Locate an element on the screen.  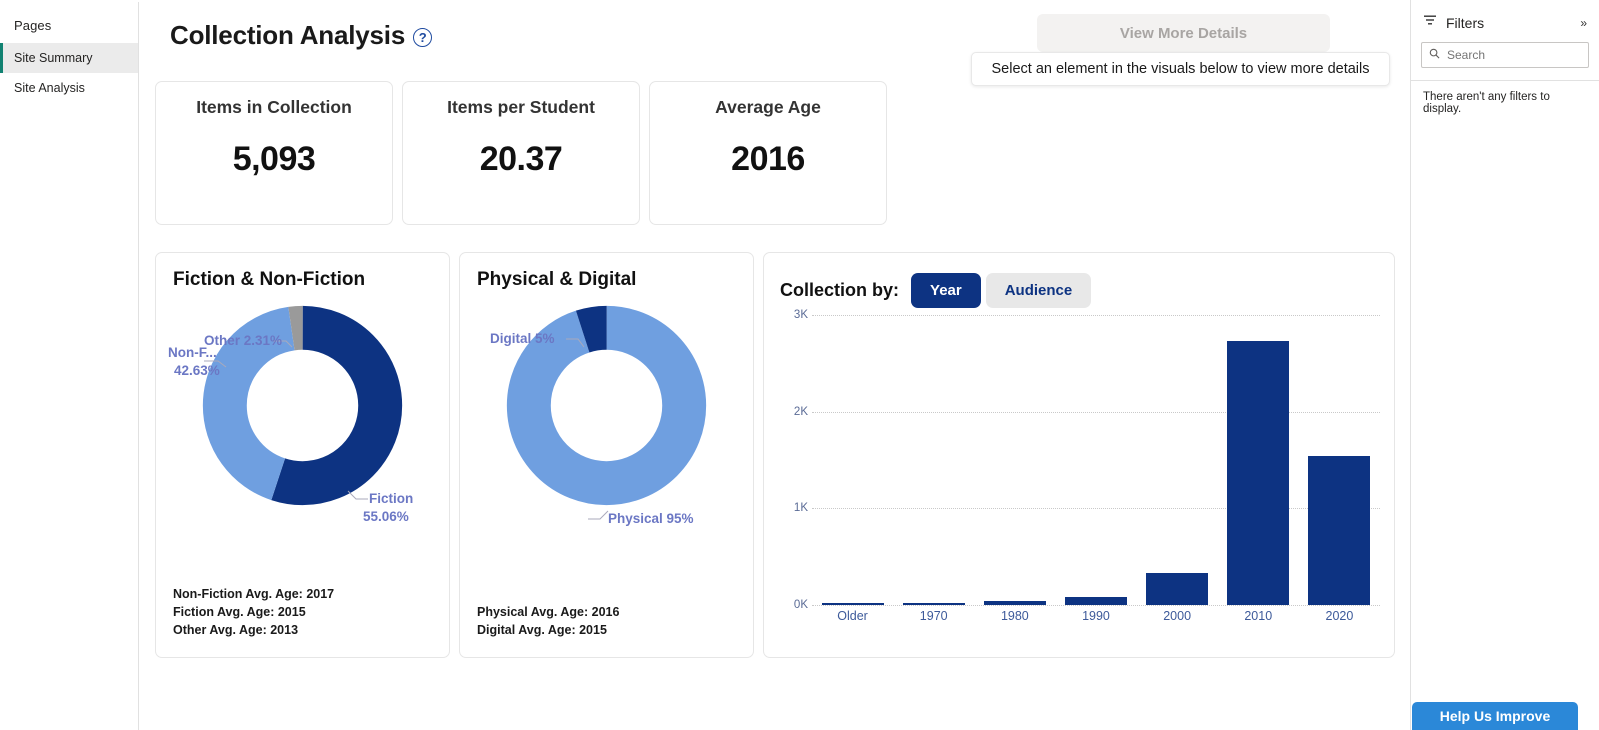
filter-icon is located at coordinates (1430, 22).